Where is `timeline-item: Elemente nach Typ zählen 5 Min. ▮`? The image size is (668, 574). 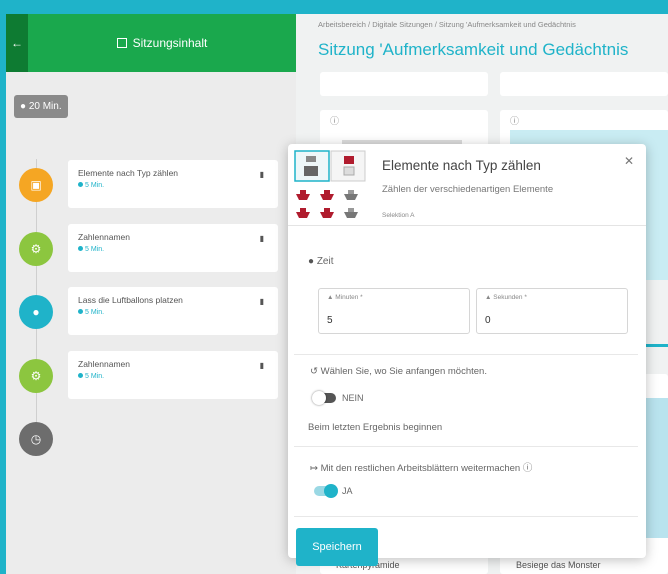
timeline-item: Elemente nach Typ zählen 5 Min. ▮ is located at coordinates (173, 184).